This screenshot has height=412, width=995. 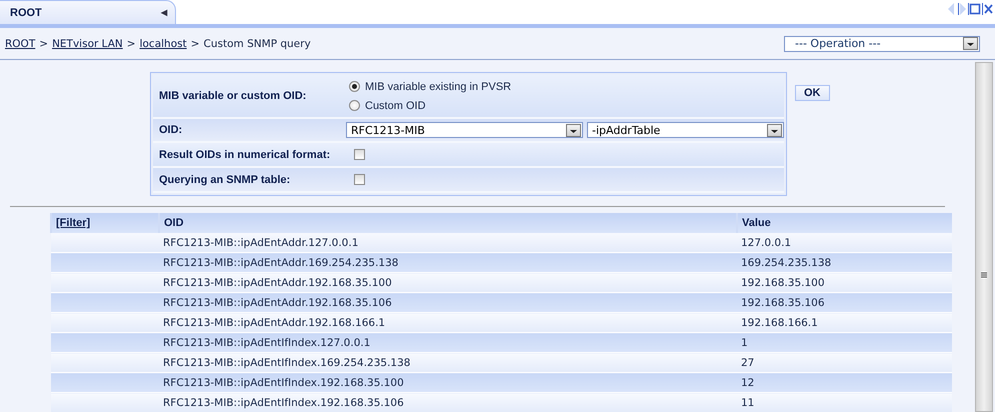 I want to click on table-cell: 192.168.35.100, so click(x=844, y=282).